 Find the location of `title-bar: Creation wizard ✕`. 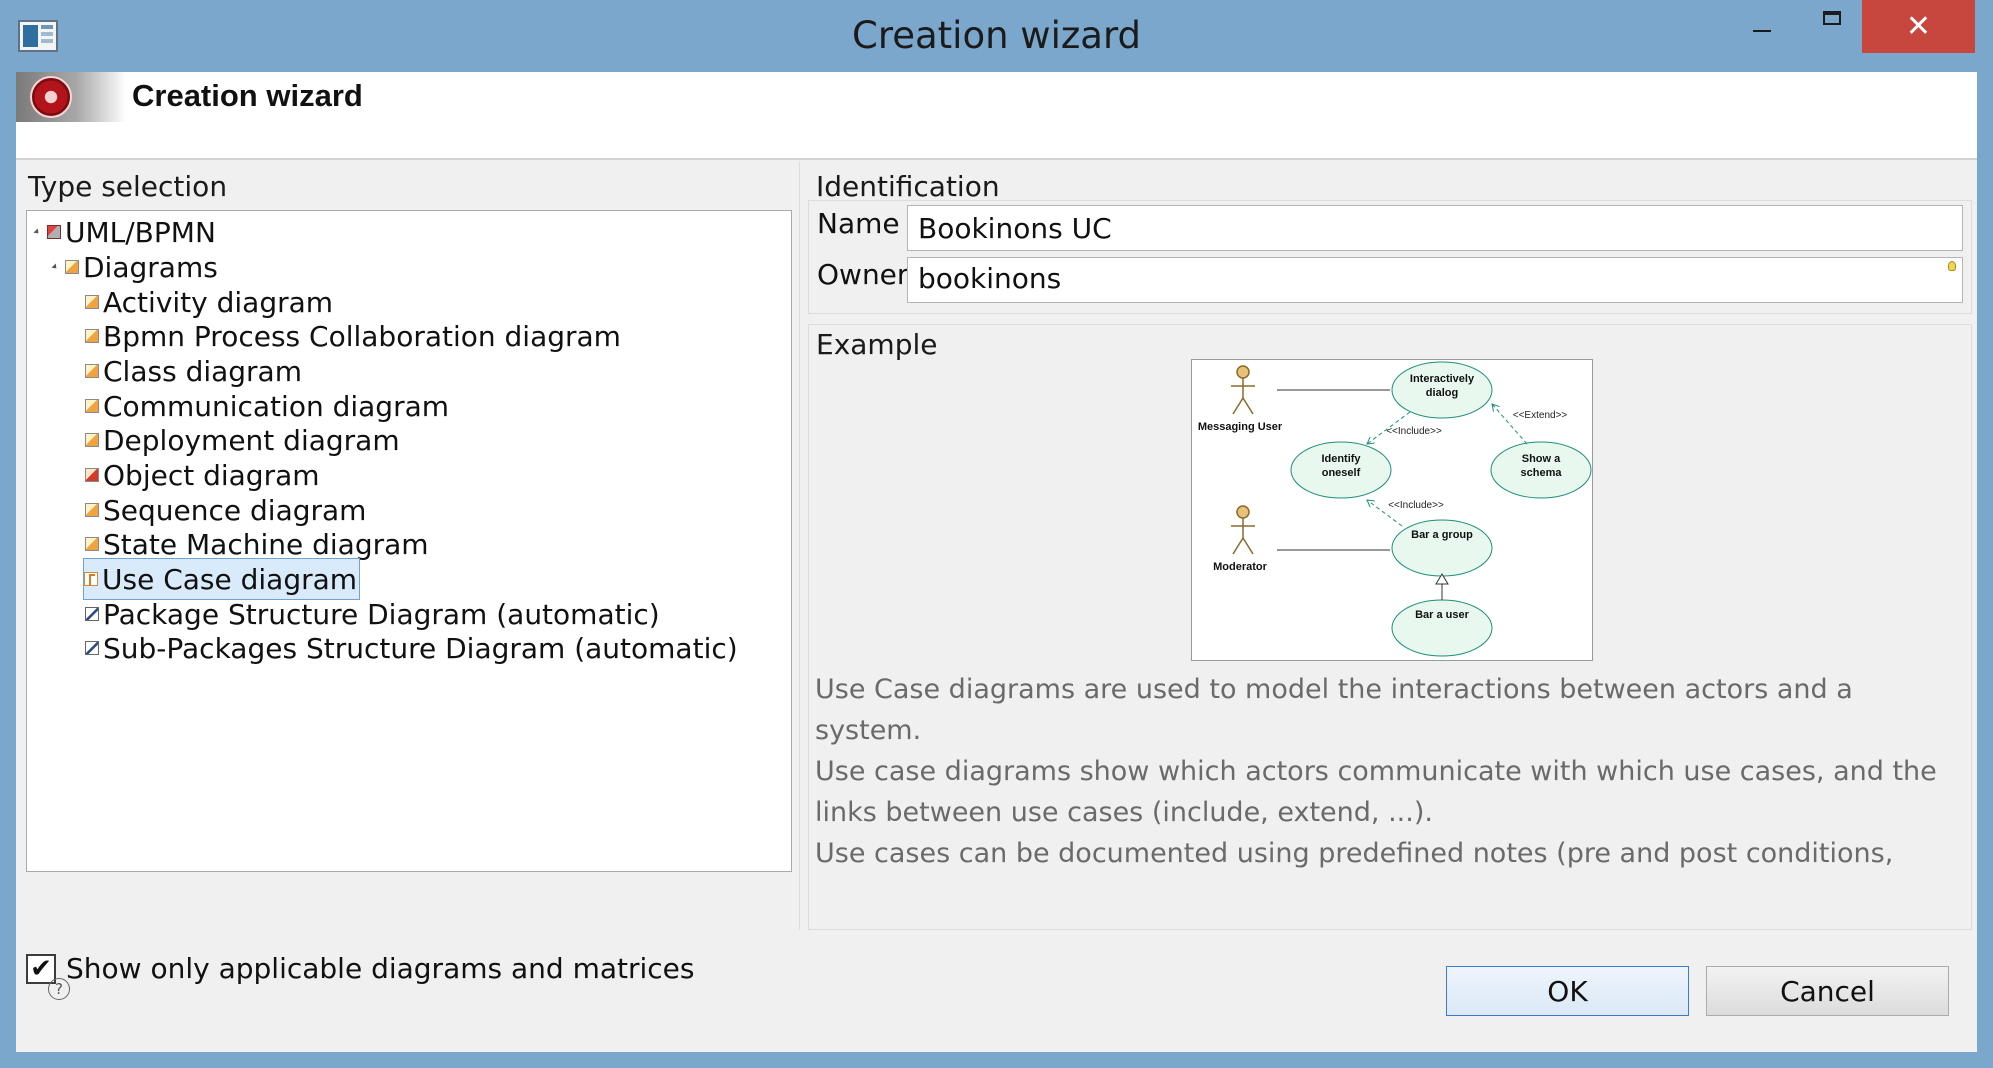

title-bar: Creation wizard ✕ is located at coordinates (996, 36).